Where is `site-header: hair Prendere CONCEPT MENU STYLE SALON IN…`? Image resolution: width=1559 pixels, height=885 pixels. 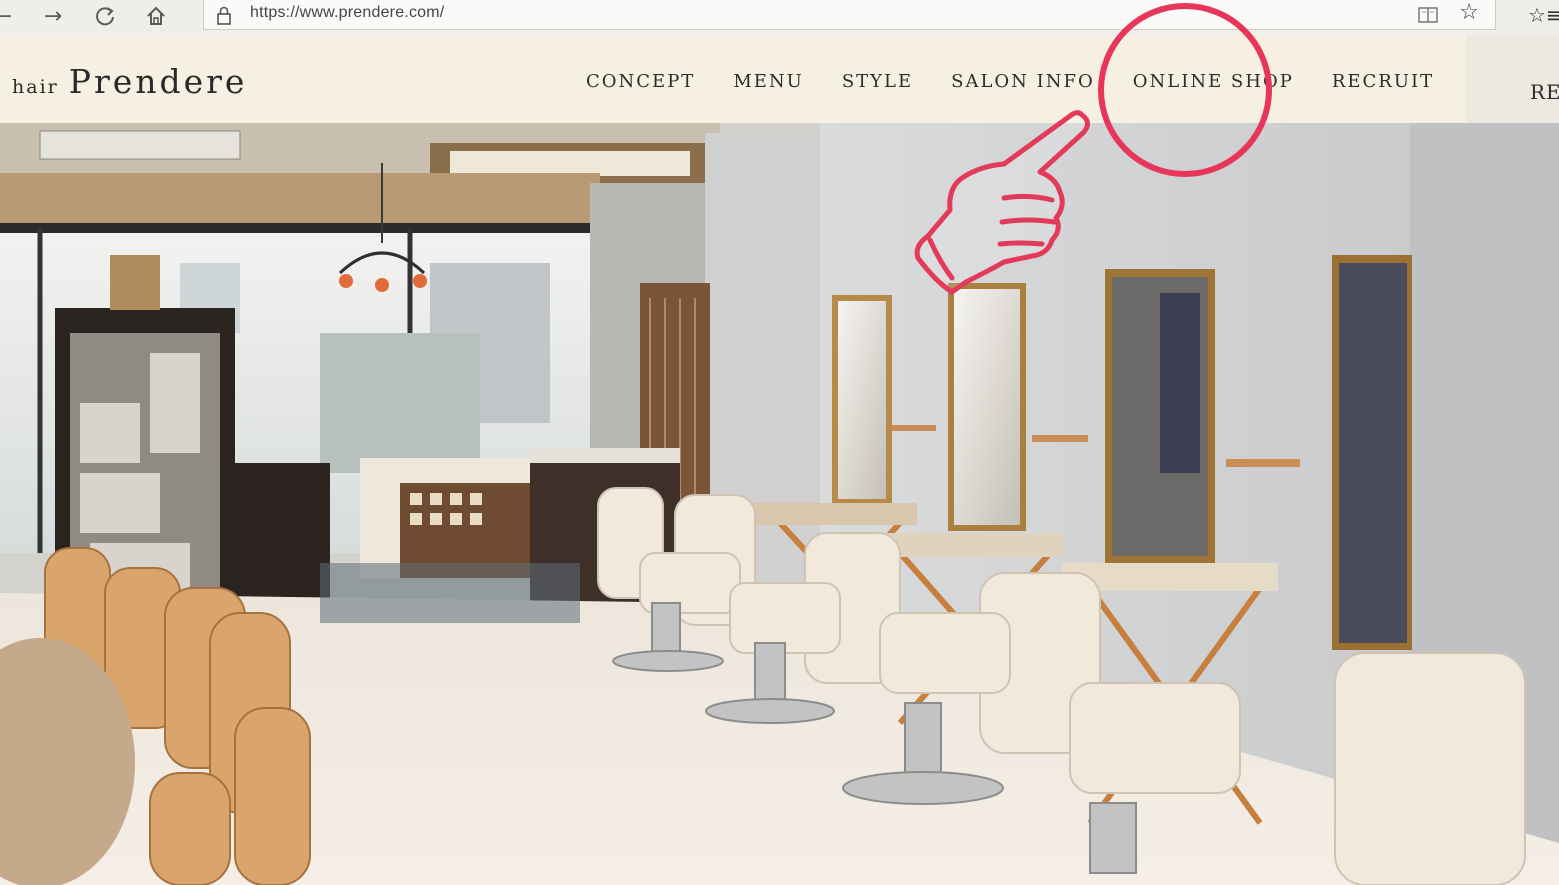
site-header: hair Prendere CONCEPT MENU STYLE SALON IN… is located at coordinates (744, 79).